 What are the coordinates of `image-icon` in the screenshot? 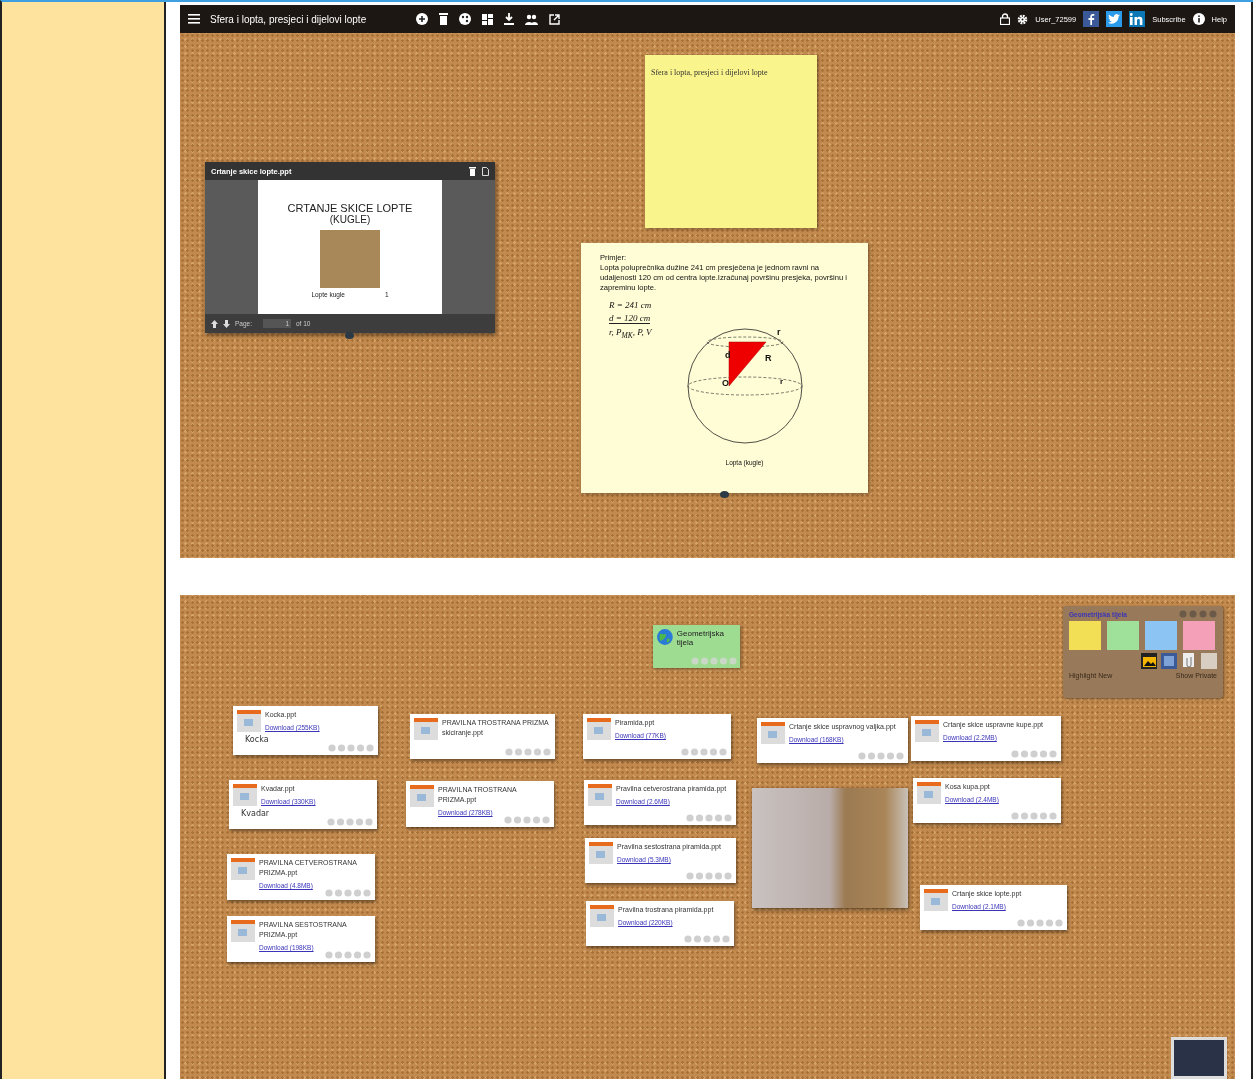 It's located at (1149, 661).